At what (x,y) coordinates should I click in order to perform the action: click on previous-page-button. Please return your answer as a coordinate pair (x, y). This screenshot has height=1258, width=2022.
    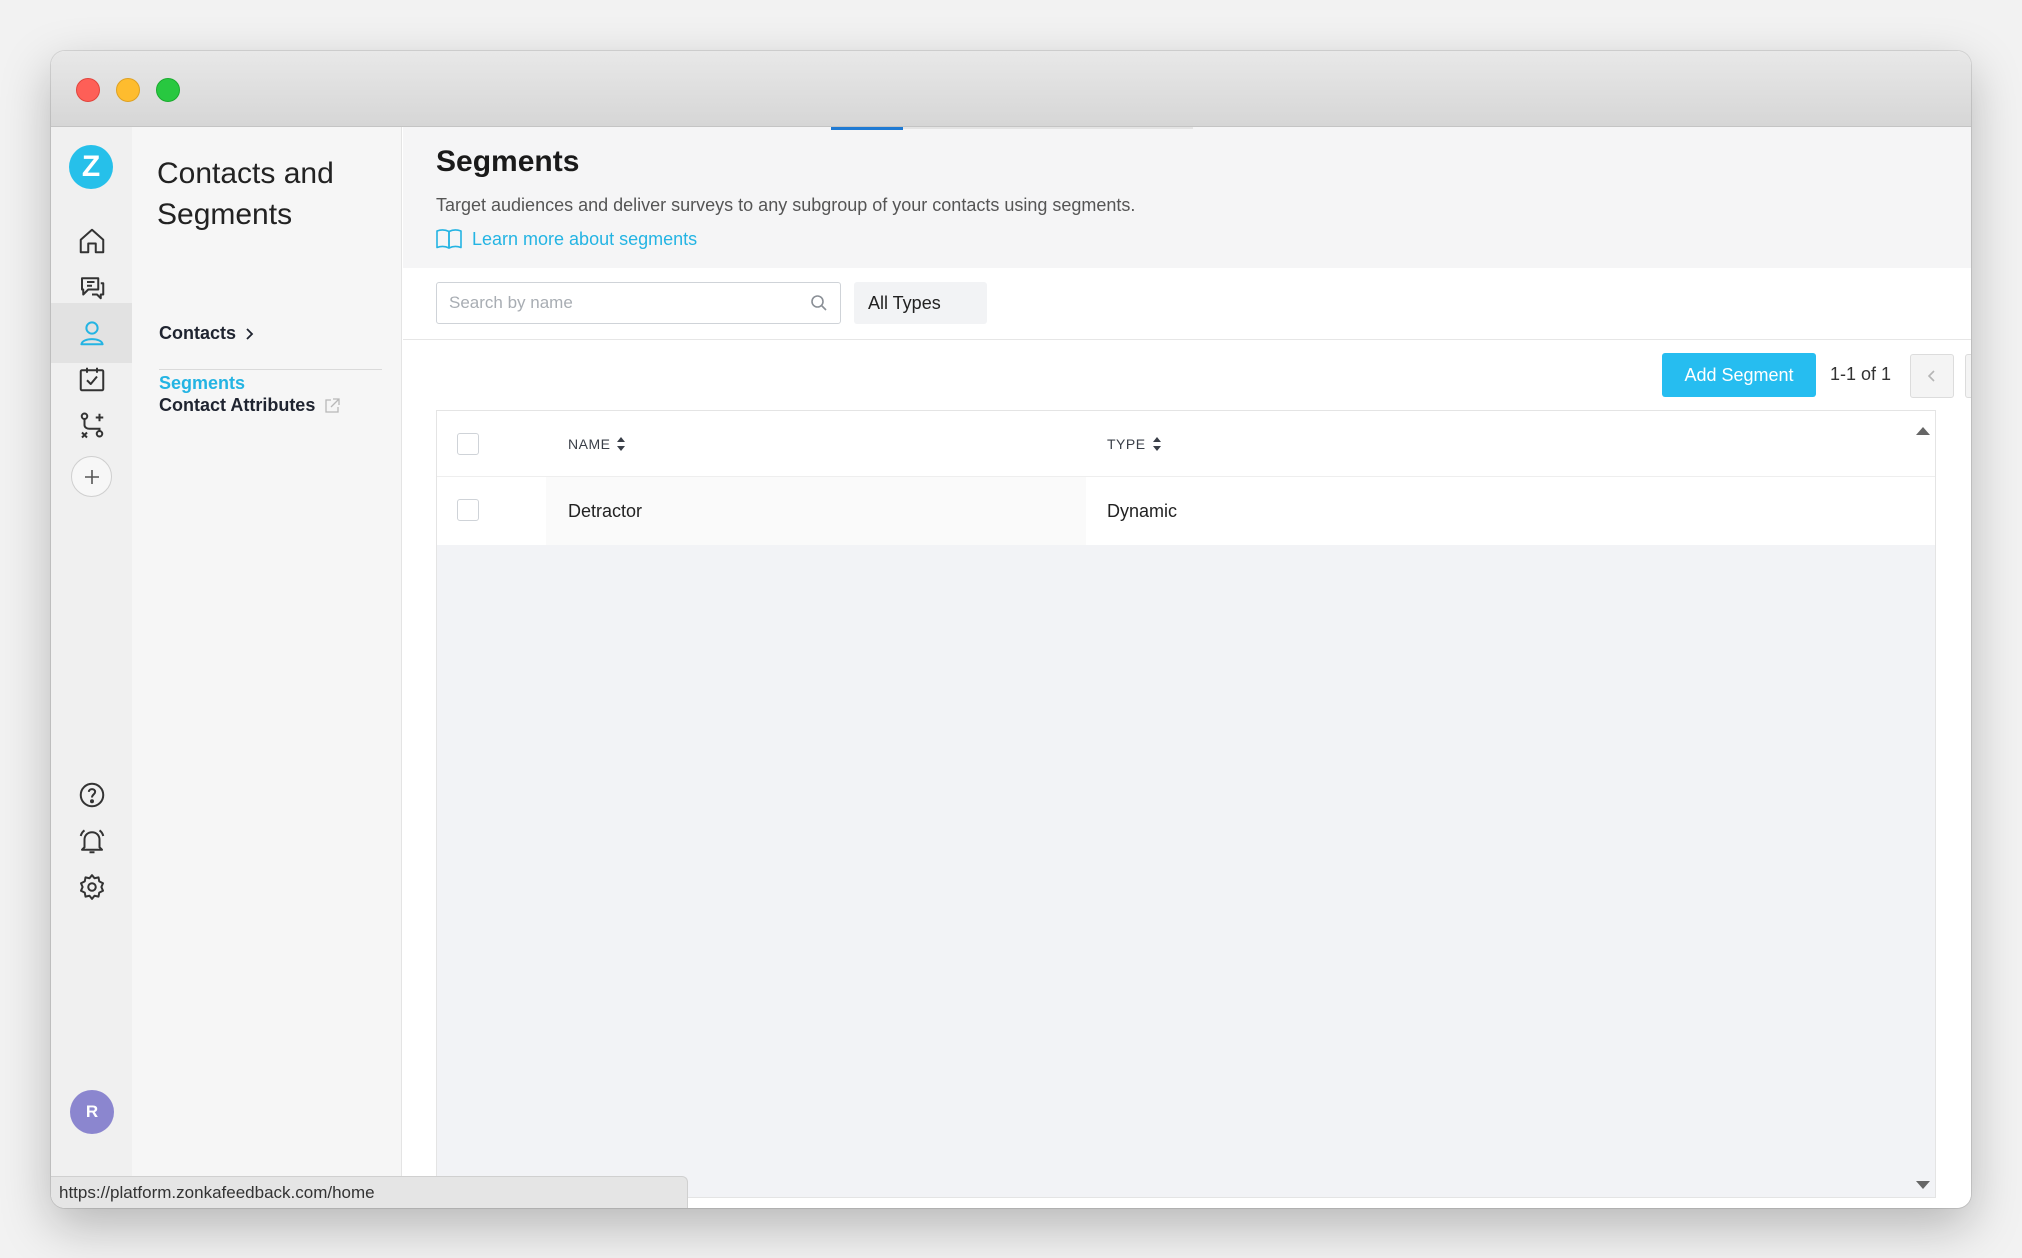
    Looking at the image, I should click on (1932, 376).